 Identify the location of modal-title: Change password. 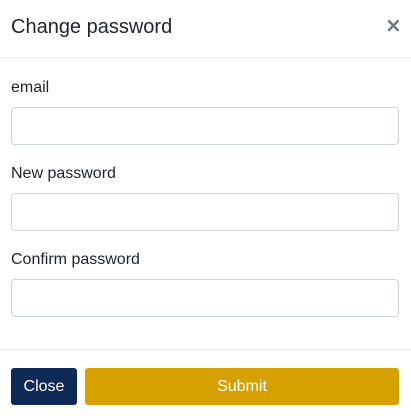
(92, 27).